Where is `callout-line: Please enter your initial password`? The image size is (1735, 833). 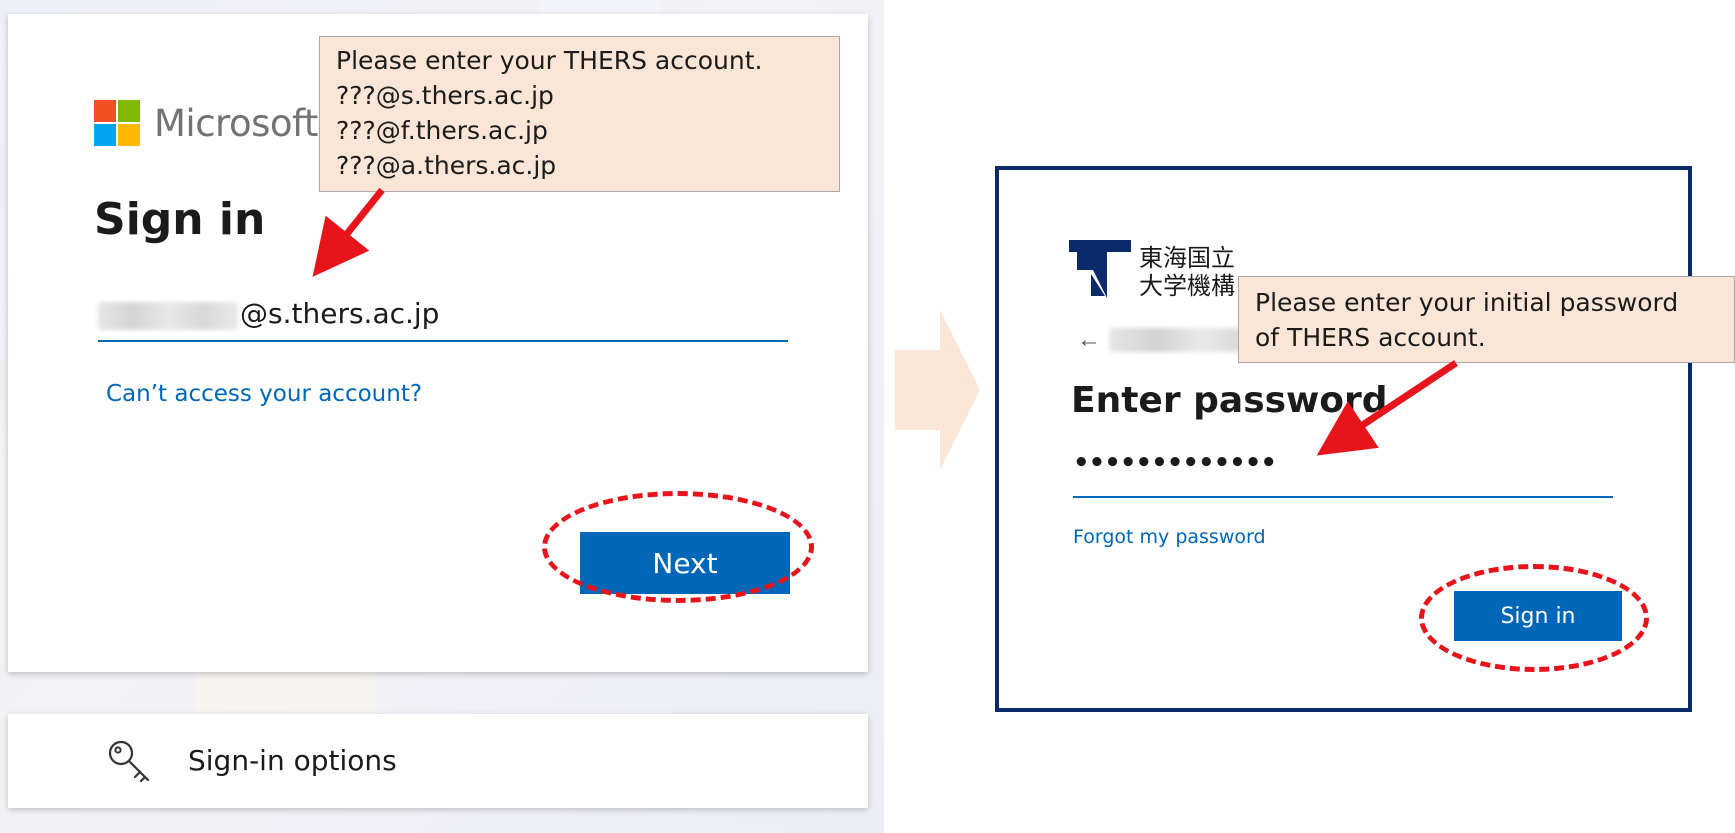 callout-line: Please enter your initial password is located at coordinates (1467, 302).